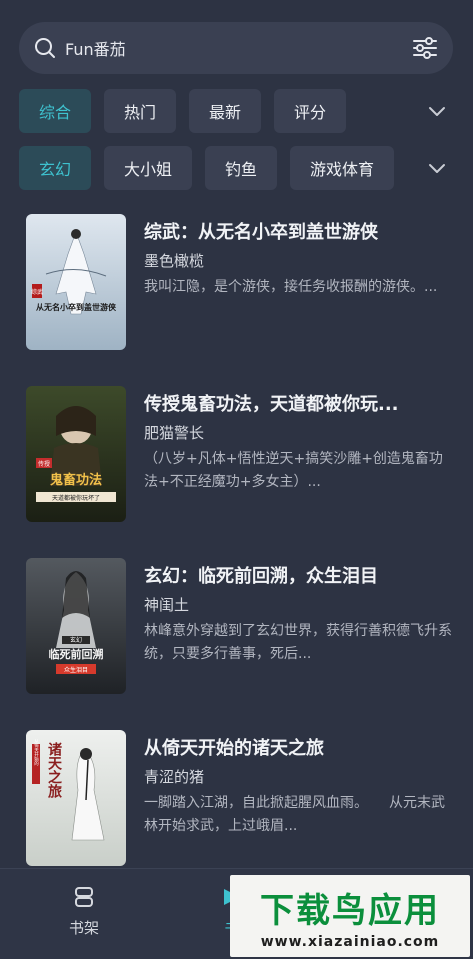 The width and height of the screenshot is (473, 959). I want to click on filter-settings-icon, so click(425, 48).